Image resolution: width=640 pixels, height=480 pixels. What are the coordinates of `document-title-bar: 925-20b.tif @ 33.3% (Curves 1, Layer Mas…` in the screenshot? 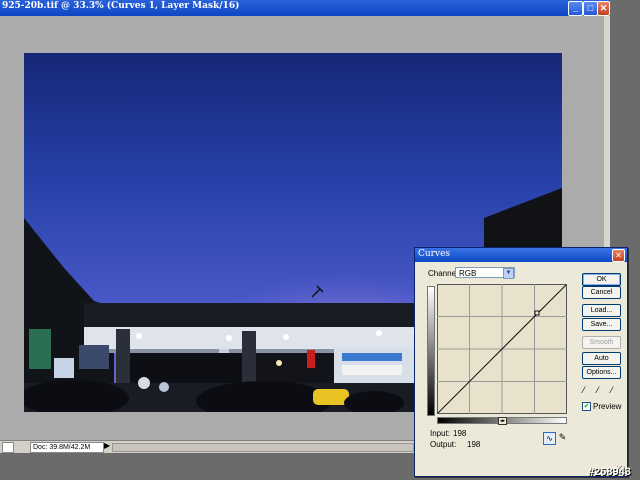 It's located at (305, 8).